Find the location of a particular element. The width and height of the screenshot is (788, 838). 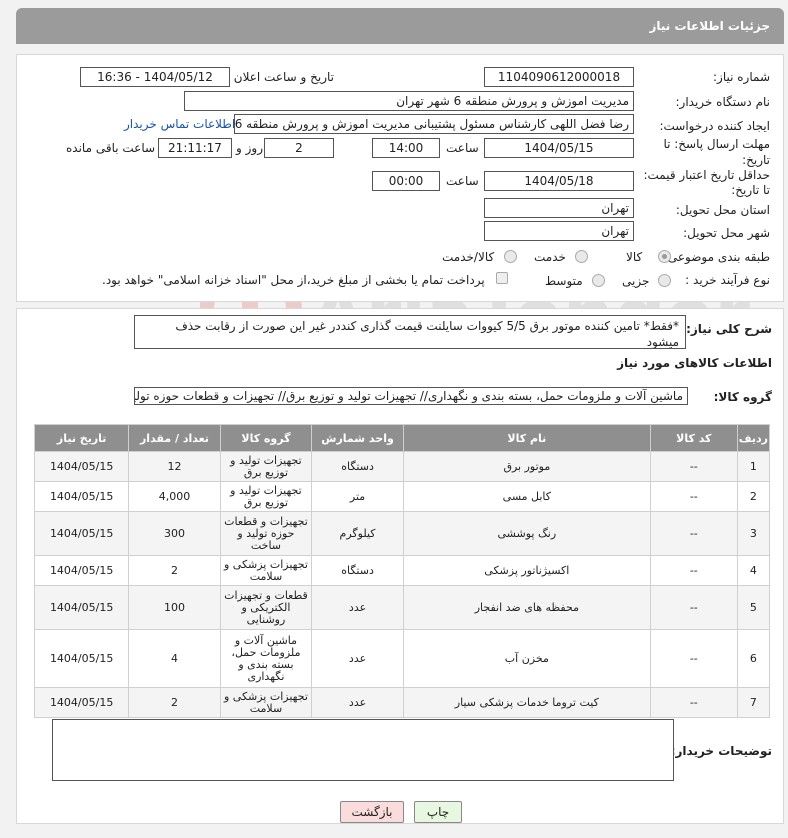

deadline-time-label: ساعت is located at coordinates (462, 148).